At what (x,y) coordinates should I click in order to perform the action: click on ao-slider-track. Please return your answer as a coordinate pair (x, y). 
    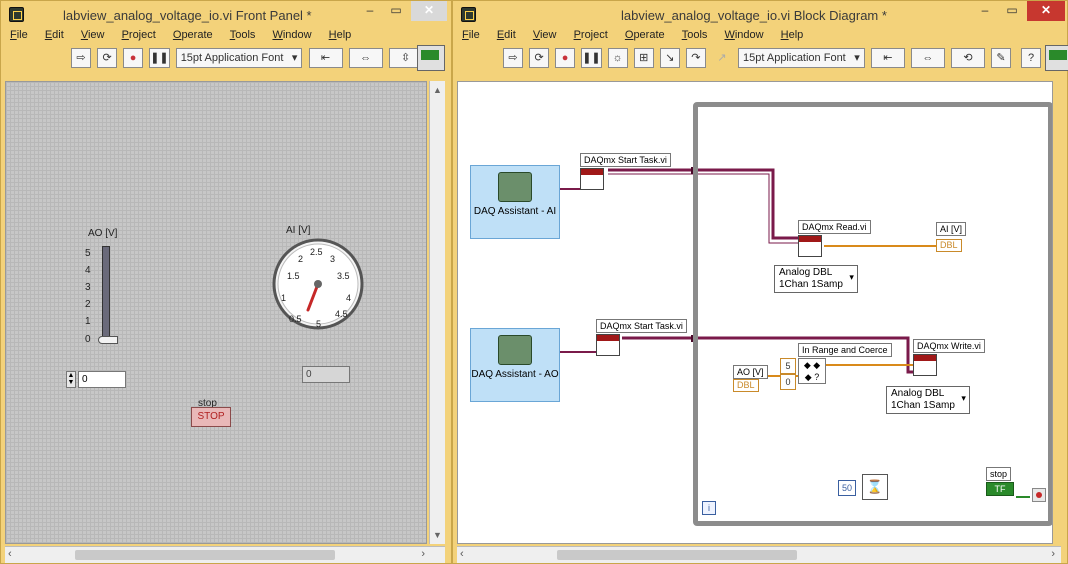
    Looking at the image, I should click on (106, 294).